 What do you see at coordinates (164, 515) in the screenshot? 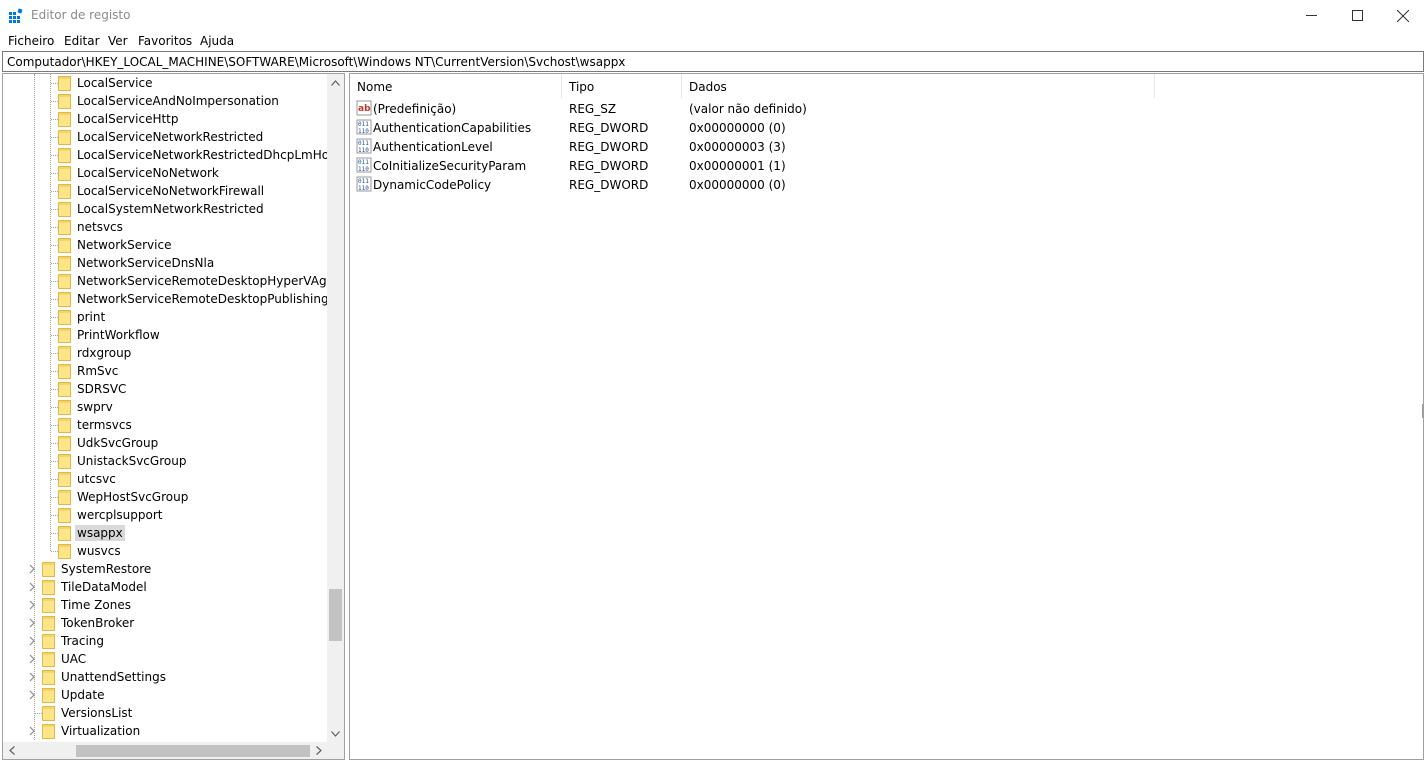
I see `tree-item-wercplsupport: wercplsupport` at bounding box center [164, 515].